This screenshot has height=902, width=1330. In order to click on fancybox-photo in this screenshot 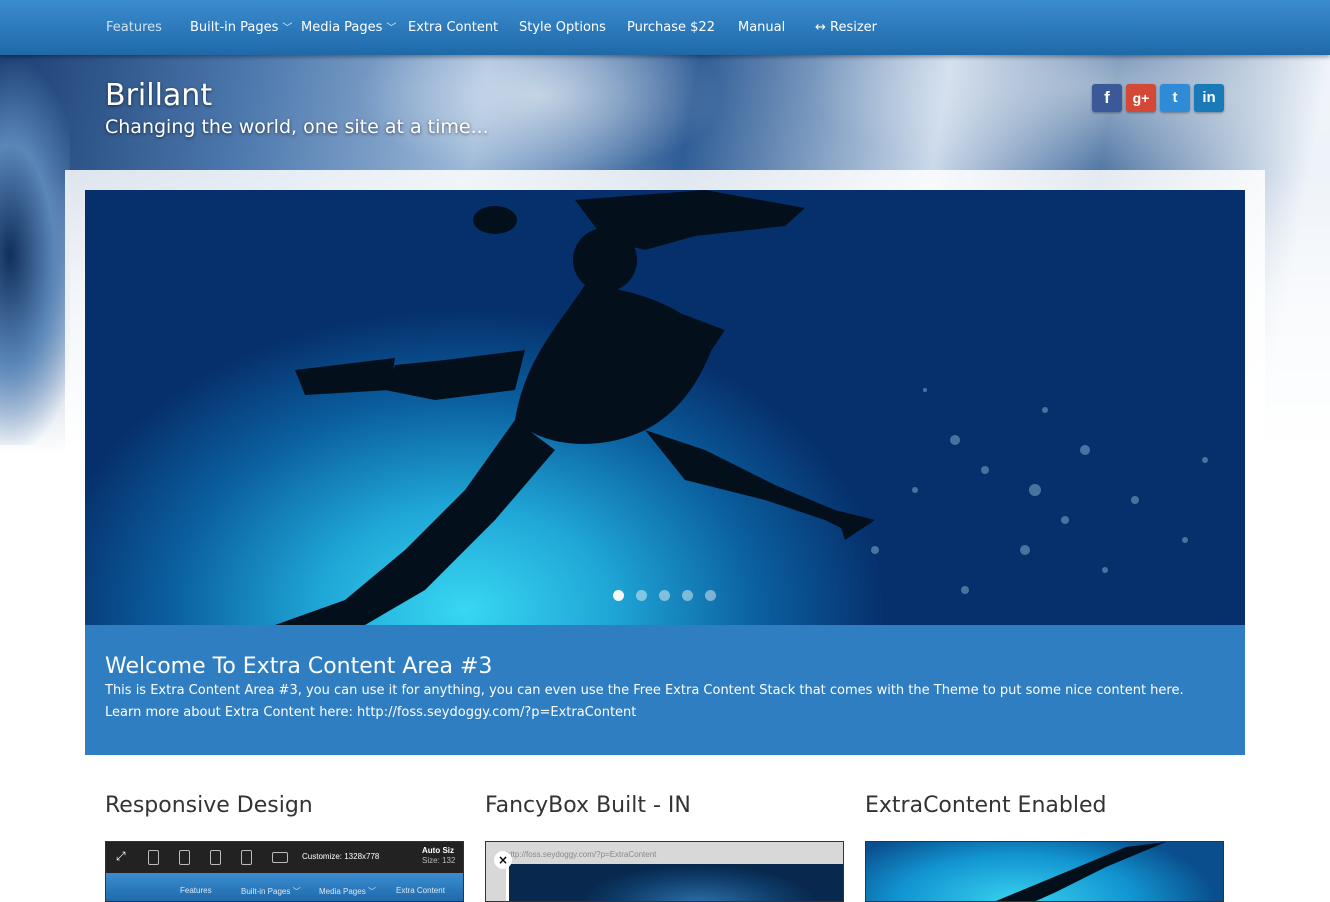, I will do `click(674, 882)`.